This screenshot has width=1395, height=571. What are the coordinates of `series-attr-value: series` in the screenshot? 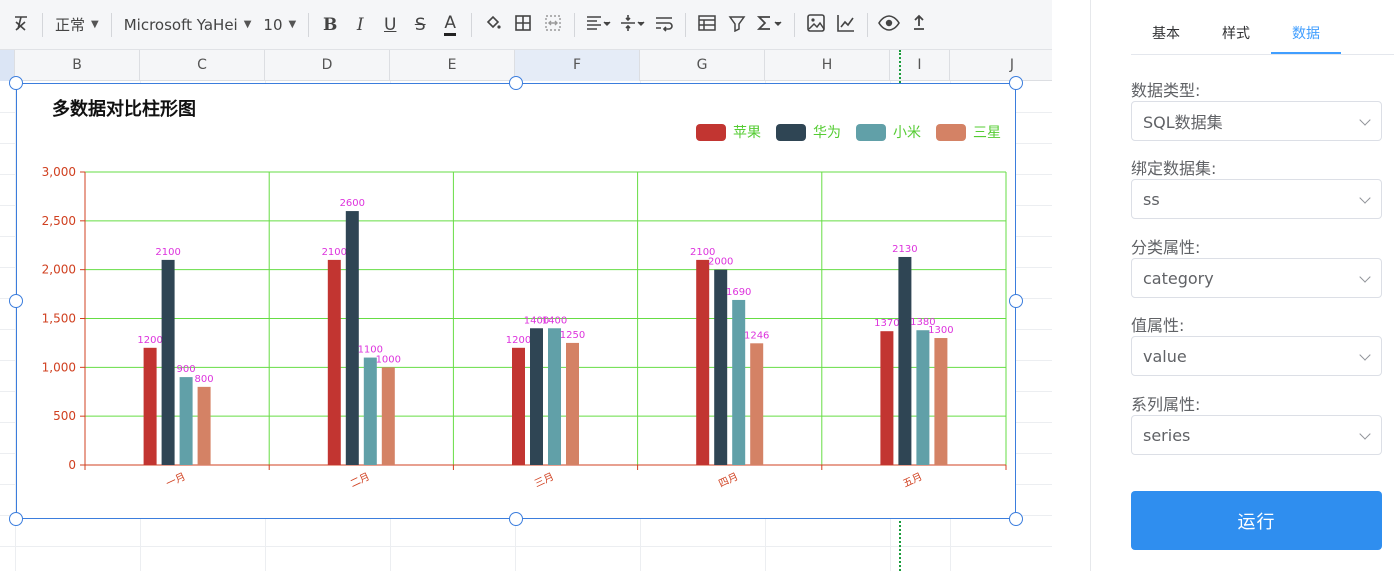 It's located at (1167, 435).